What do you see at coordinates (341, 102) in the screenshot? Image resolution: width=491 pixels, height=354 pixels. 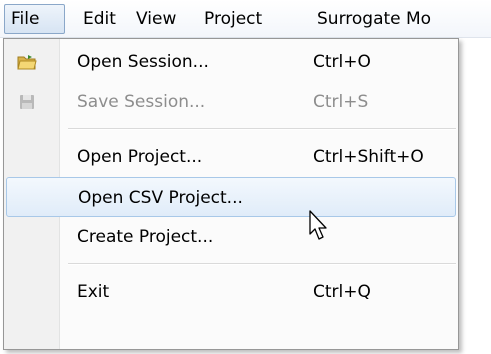 I see `menu-item-shortcut: Ctrl+S` at bounding box center [341, 102].